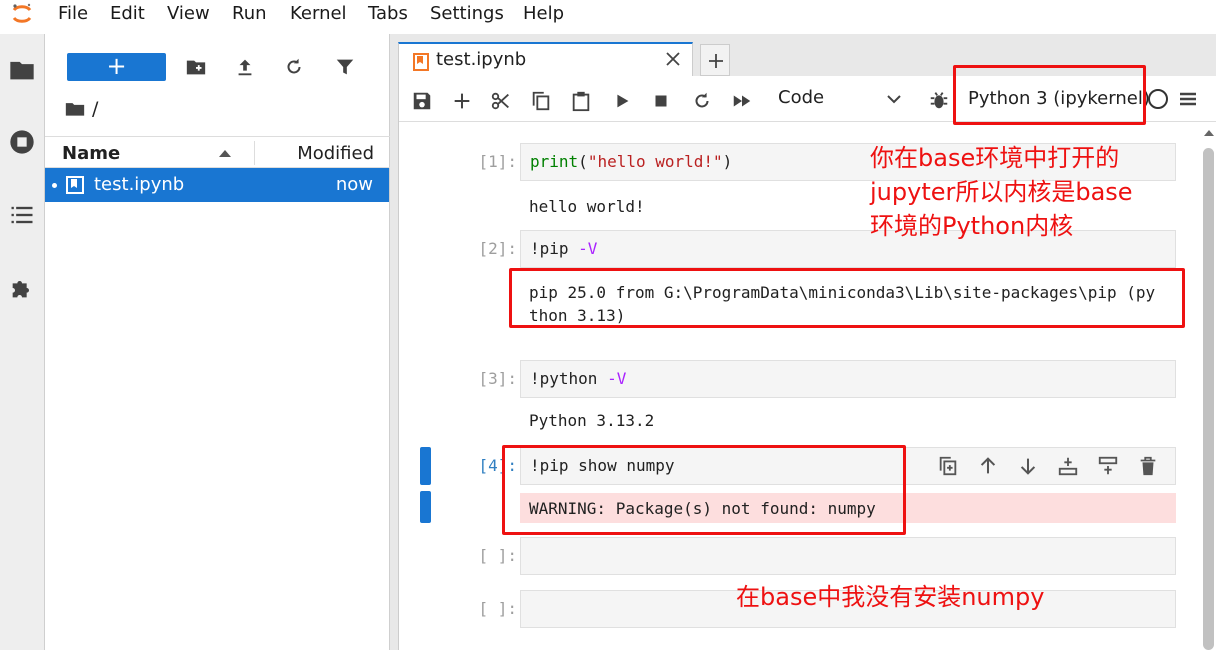 The height and width of the screenshot is (650, 1216). Describe the element at coordinates (890, 597) in the screenshot. I see `numpy-annotation: 在base中我没有安装numpy` at that location.